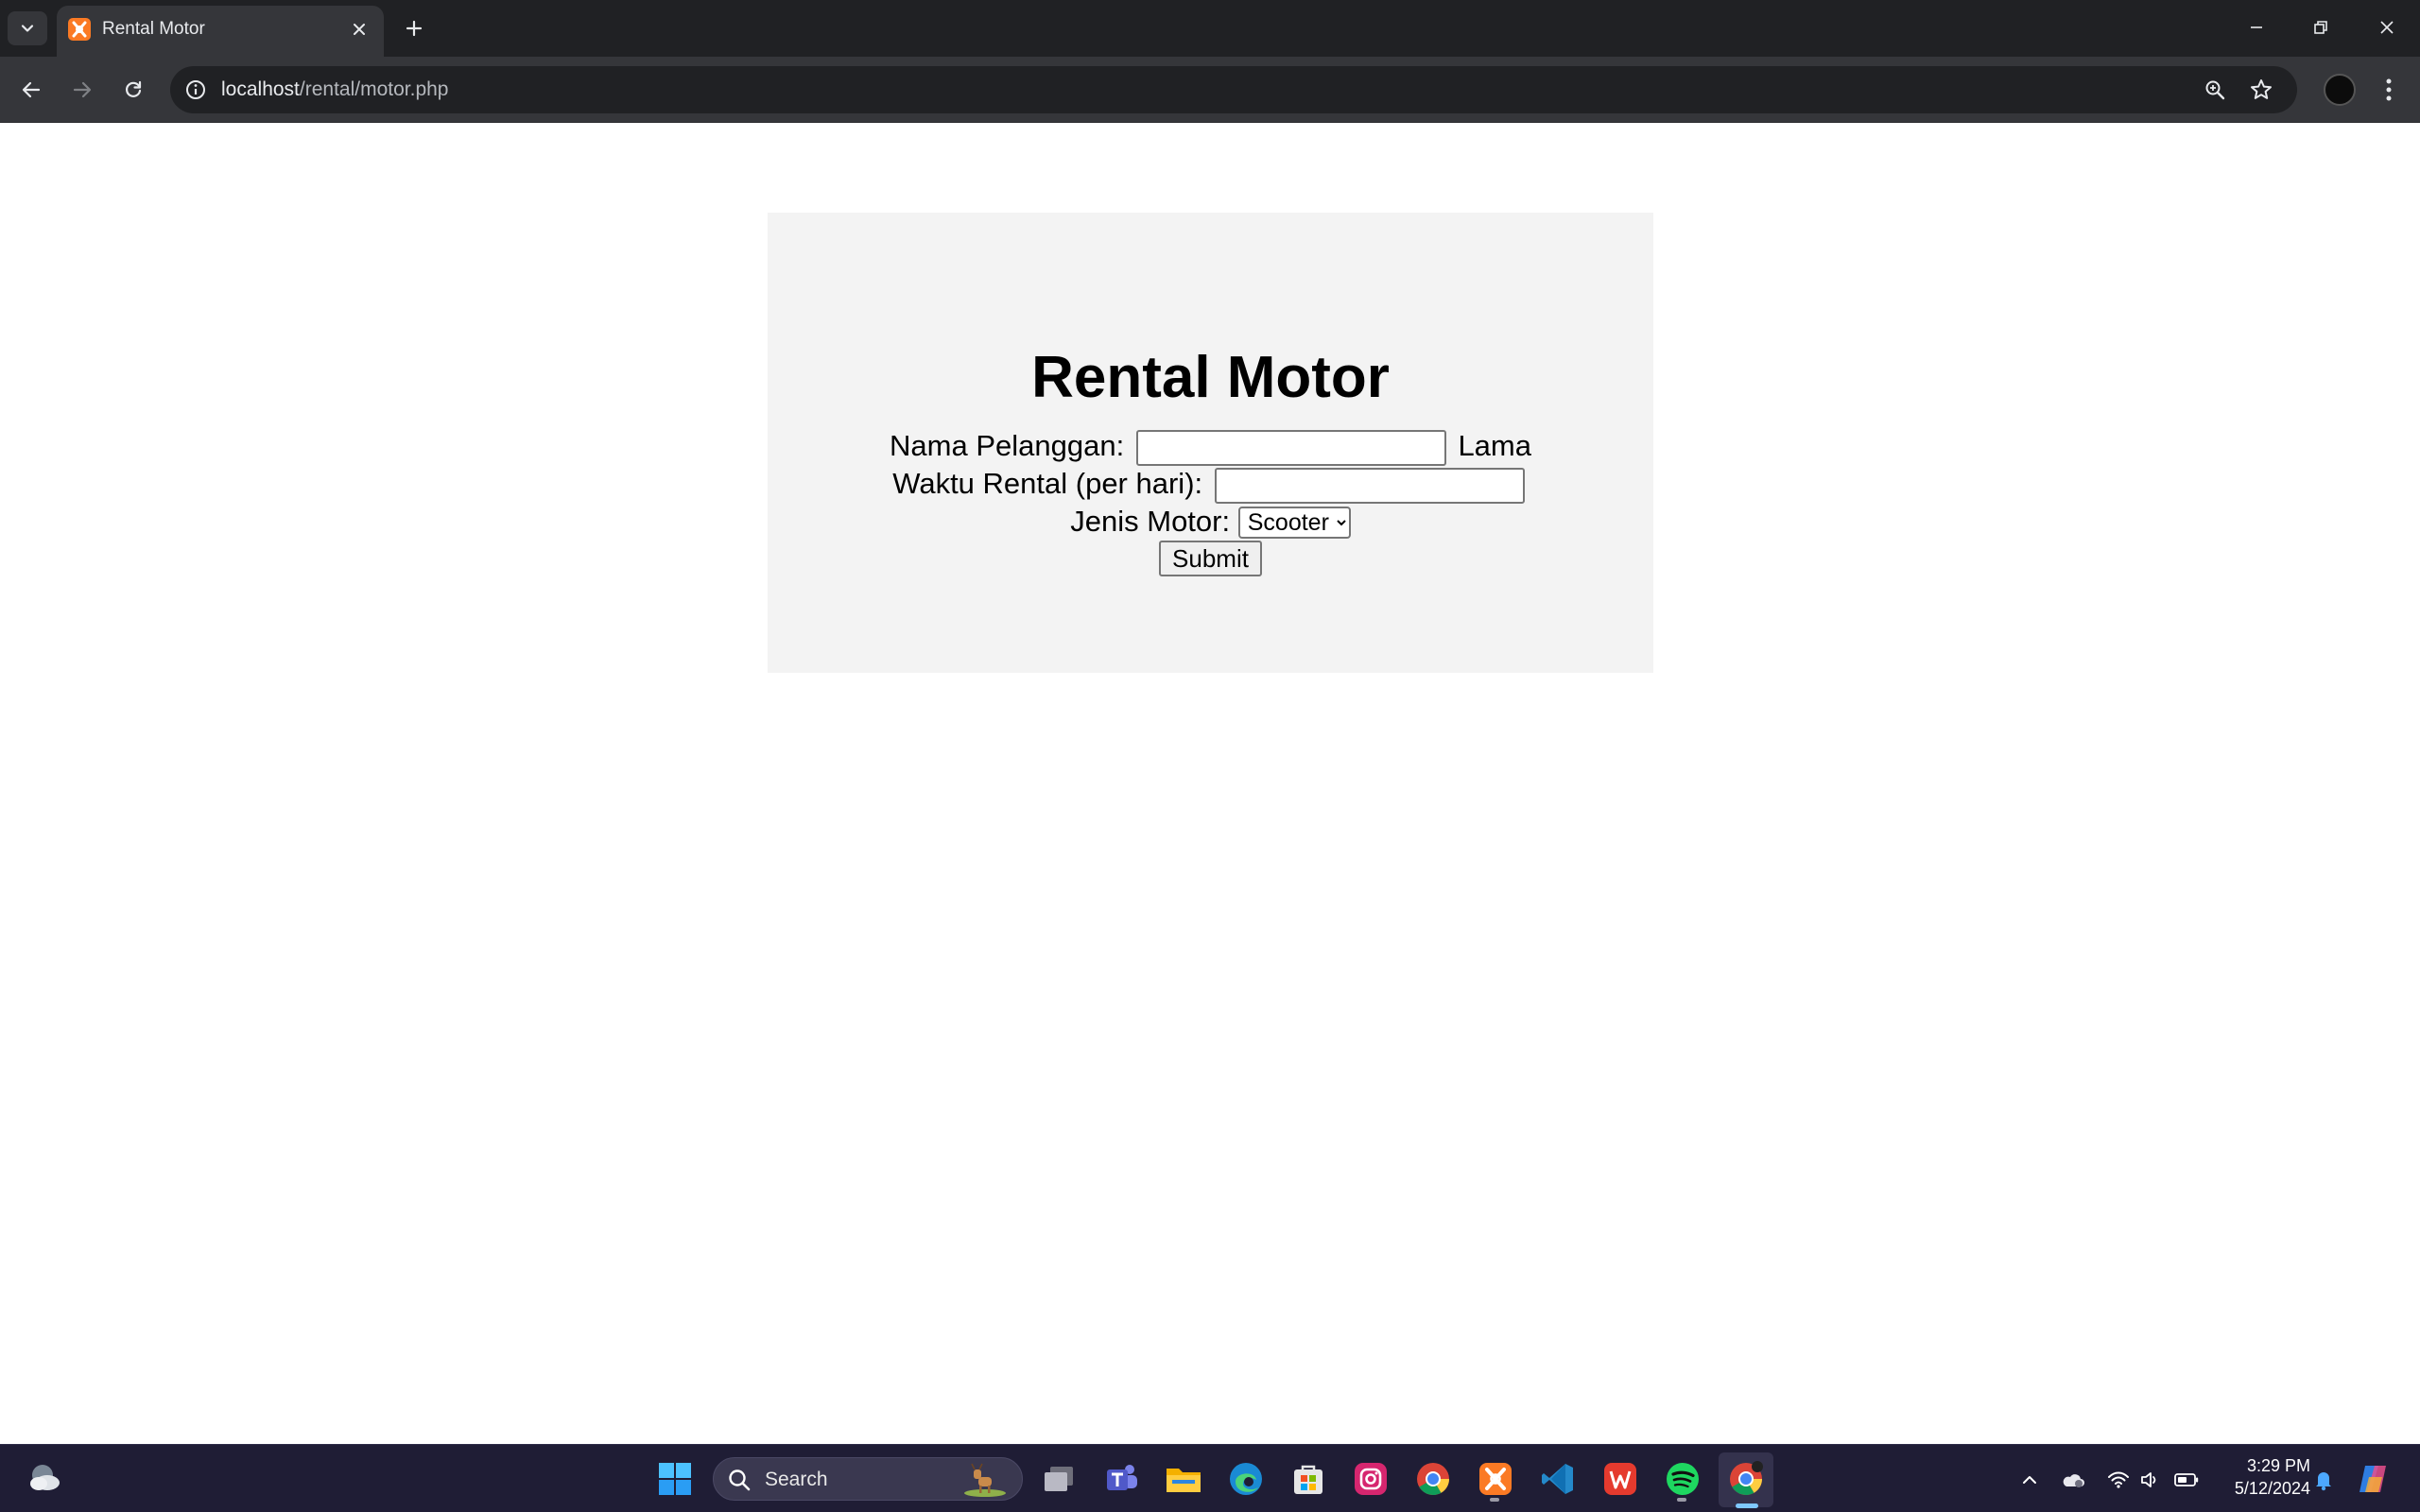  I want to click on task-view-button, so click(1059, 1479).